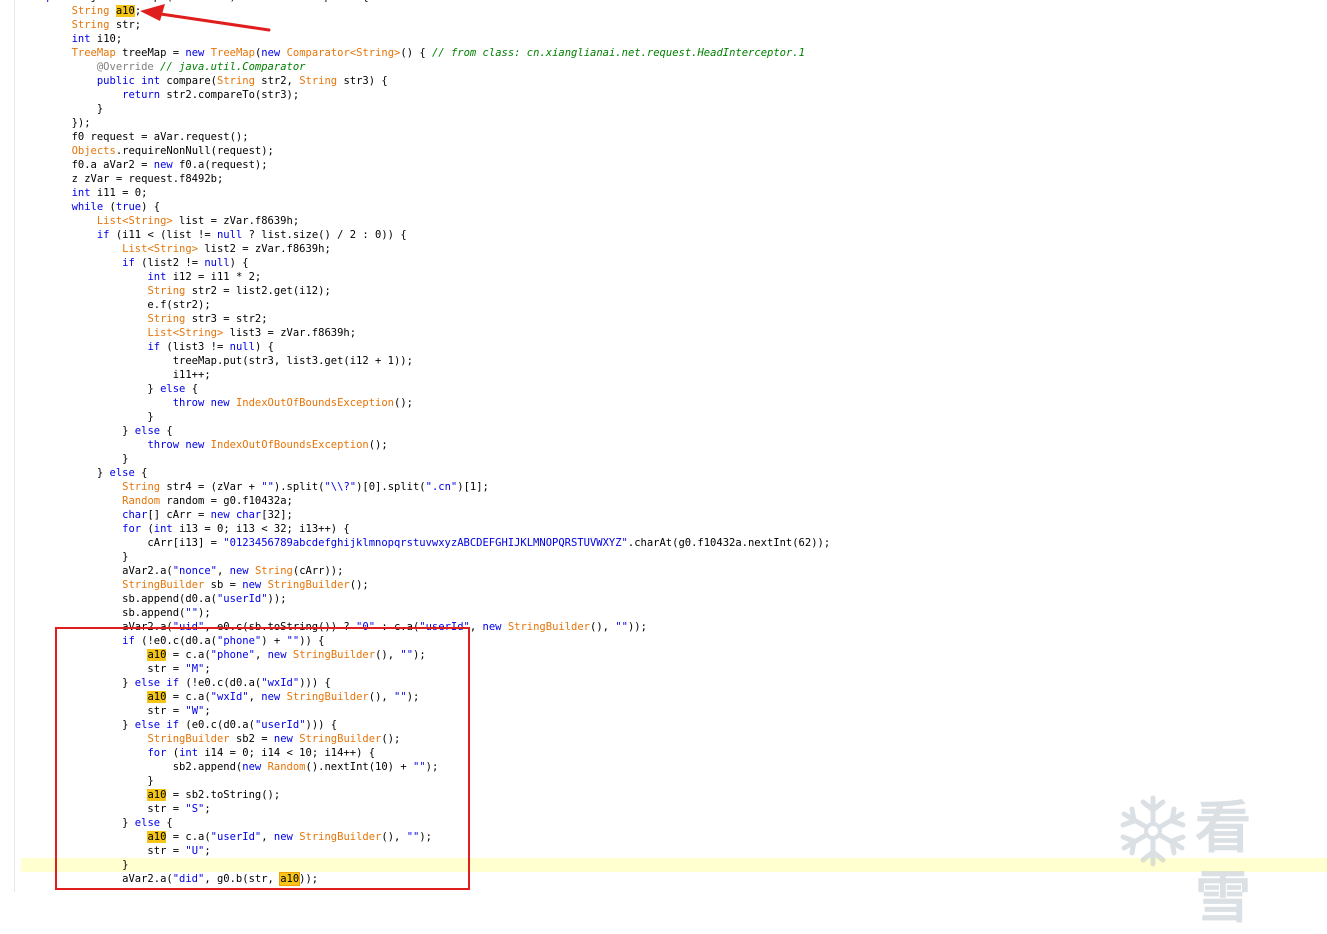 The height and width of the screenshot is (934, 1327). What do you see at coordinates (674, 249) in the screenshot?
I see `code-line: List<String> list2 = zVar.f8639h;` at bounding box center [674, 249].